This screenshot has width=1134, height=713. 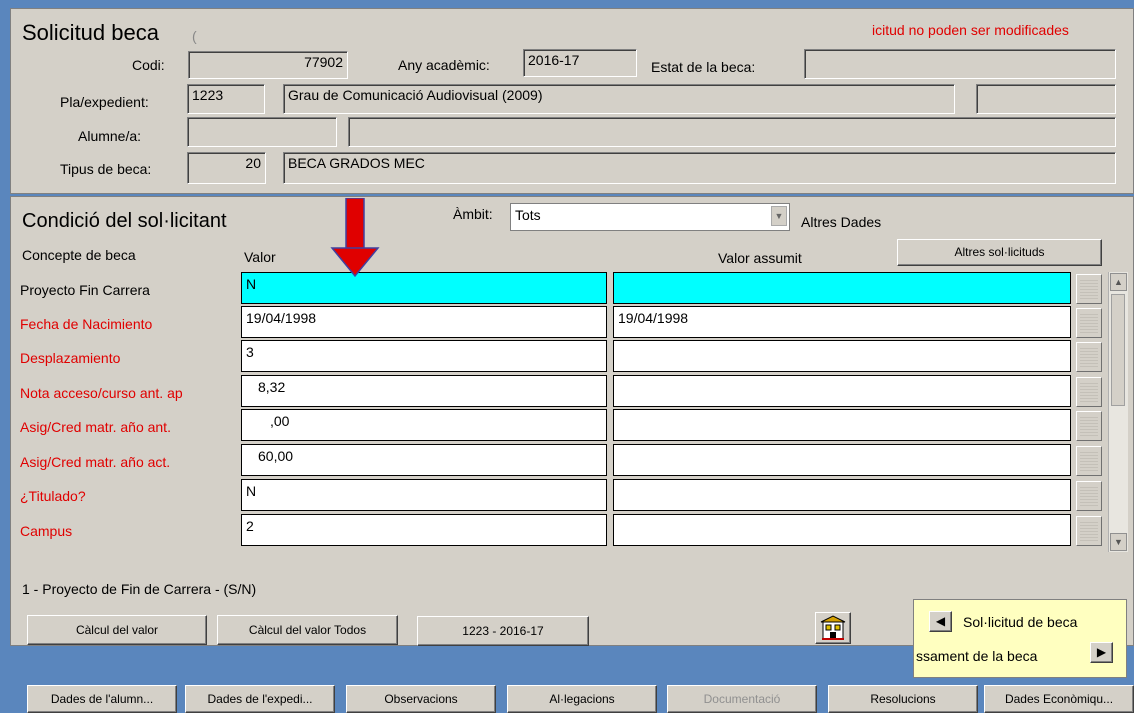 I want to click on row-0-assumit, so click(x=842, y=288).